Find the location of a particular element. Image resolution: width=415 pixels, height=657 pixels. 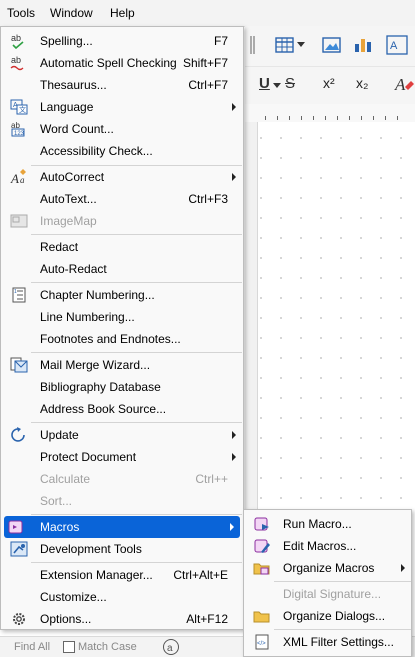

spelling-icon: ab is located at coordinates (17, 41).